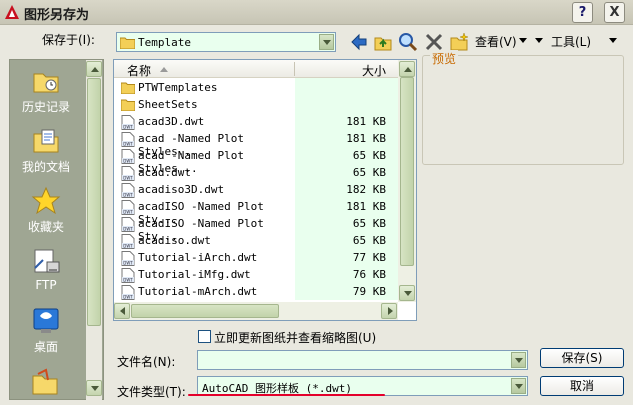 The image size is (633, 405). What do you see at coordinates (164, 69) in the screenshot?
I see `sort-ascending-icon` at bounding box center [164, 69].